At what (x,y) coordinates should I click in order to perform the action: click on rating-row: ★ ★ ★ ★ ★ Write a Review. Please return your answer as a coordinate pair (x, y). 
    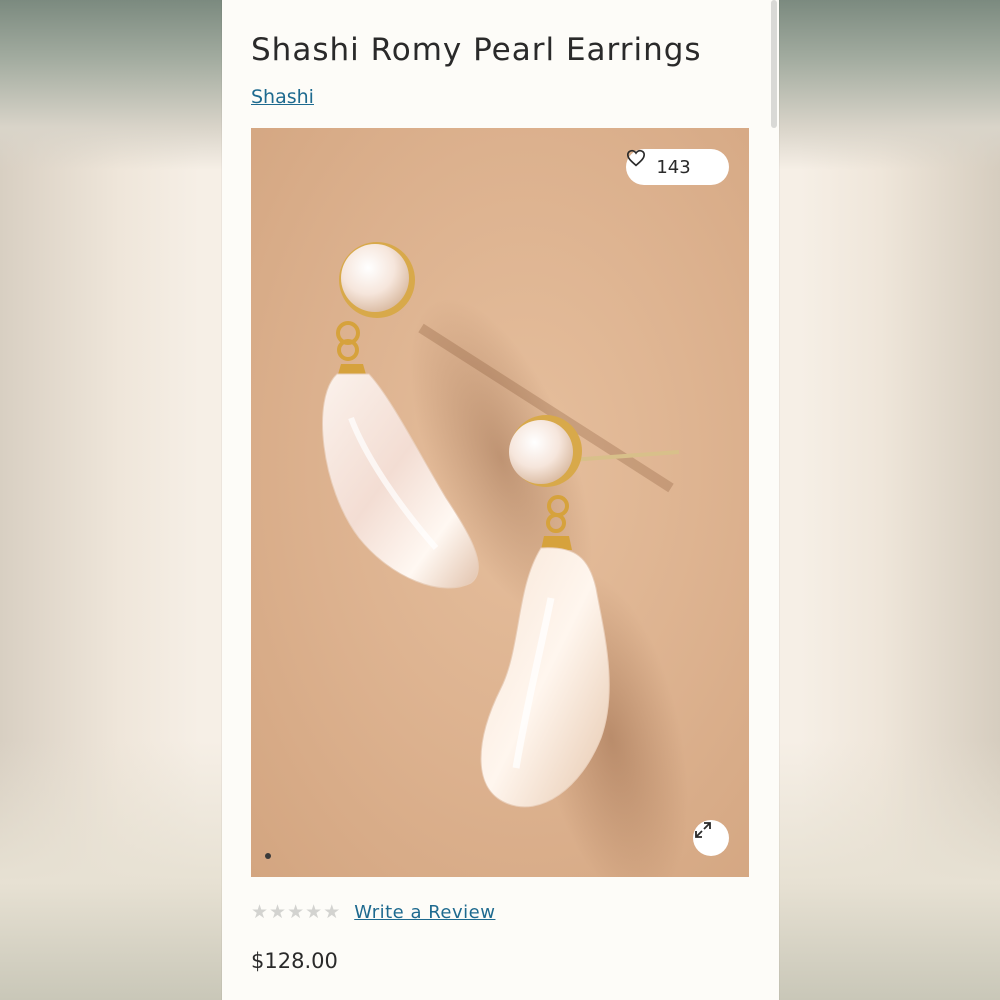
    Looking at the image, I should click on (373, 912).